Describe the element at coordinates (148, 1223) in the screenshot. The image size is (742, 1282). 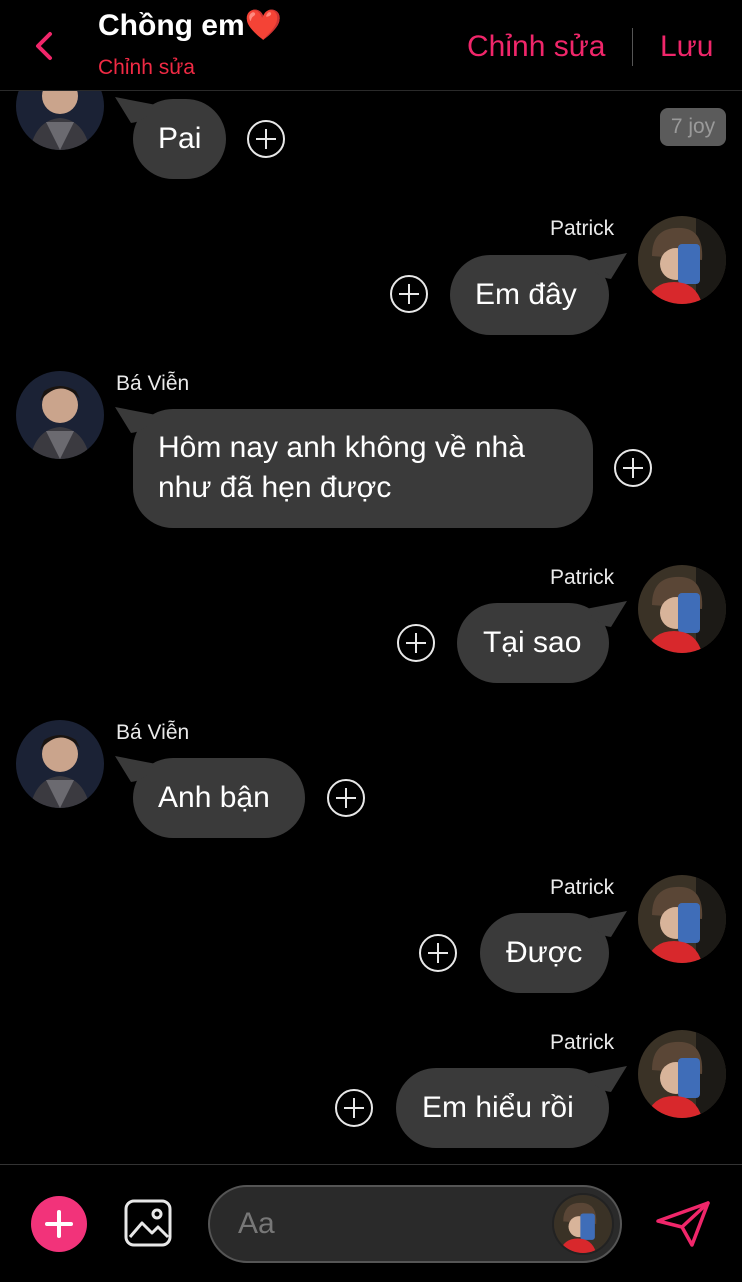
I see `image-icon` at that location.